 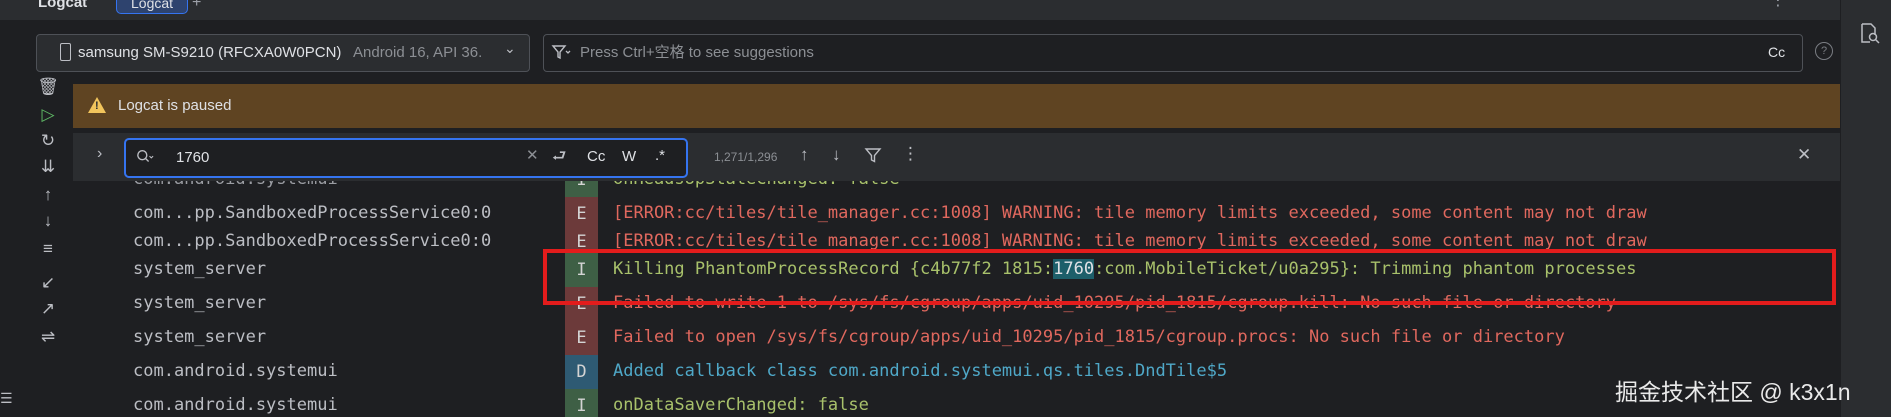 I want to click on add-tab-button: +, so click(x=196, y=6).